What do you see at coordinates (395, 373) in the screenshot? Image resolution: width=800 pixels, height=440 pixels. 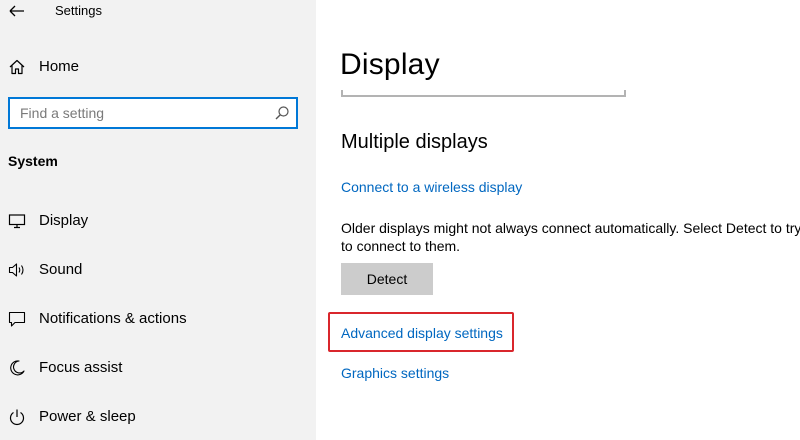 I see `graphics-settings-link: Graphics settings` at bounding box center [395, 373].